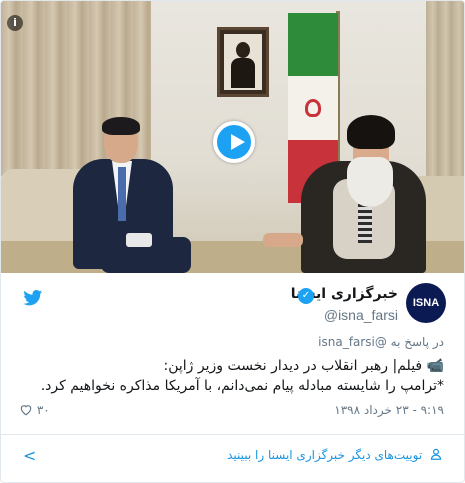 Image resolution: width=465 pixels, height=483 pixels. What do you see at coordinates (243, 62) in the screenshot?
I see `scene-portrait` at bounding box center [243, 62].